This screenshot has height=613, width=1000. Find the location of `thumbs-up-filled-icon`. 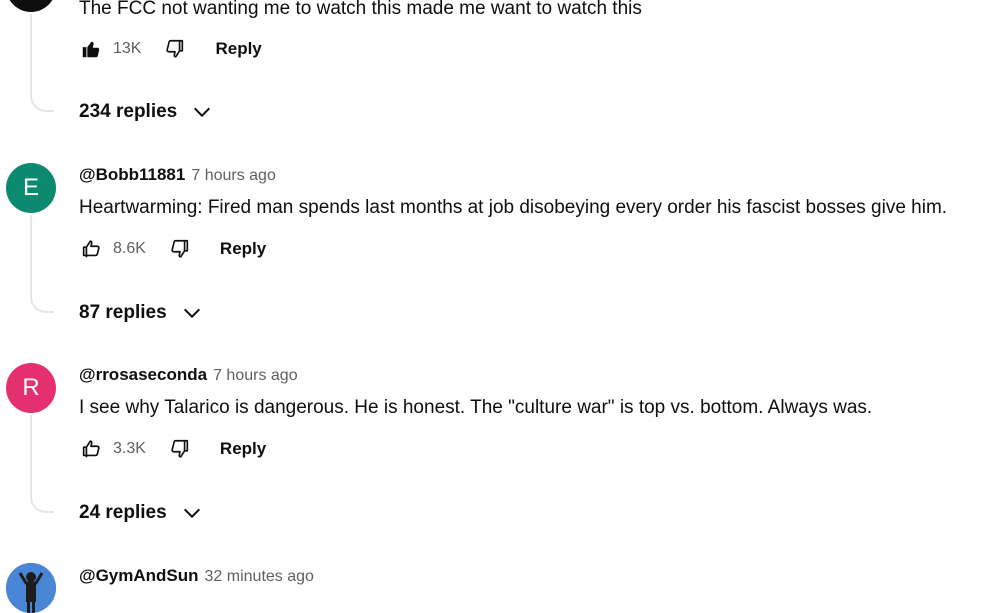

thumbs-up-filled-icon is located at coordinates (91, 49).